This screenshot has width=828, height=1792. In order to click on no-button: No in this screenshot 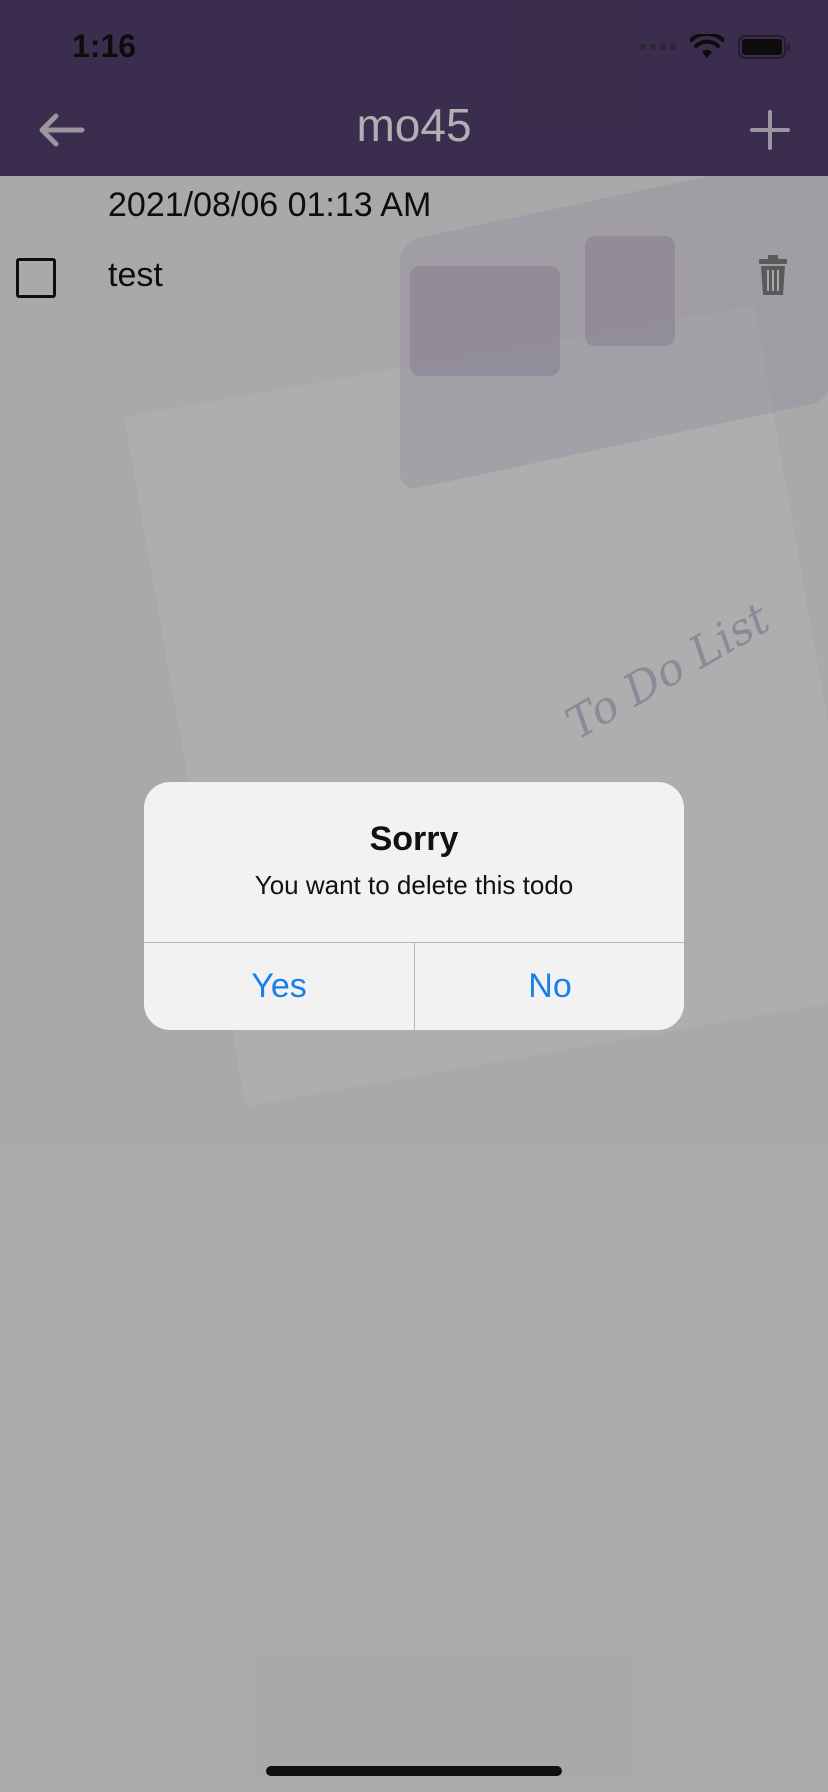, I will do `click(549, 986)`.